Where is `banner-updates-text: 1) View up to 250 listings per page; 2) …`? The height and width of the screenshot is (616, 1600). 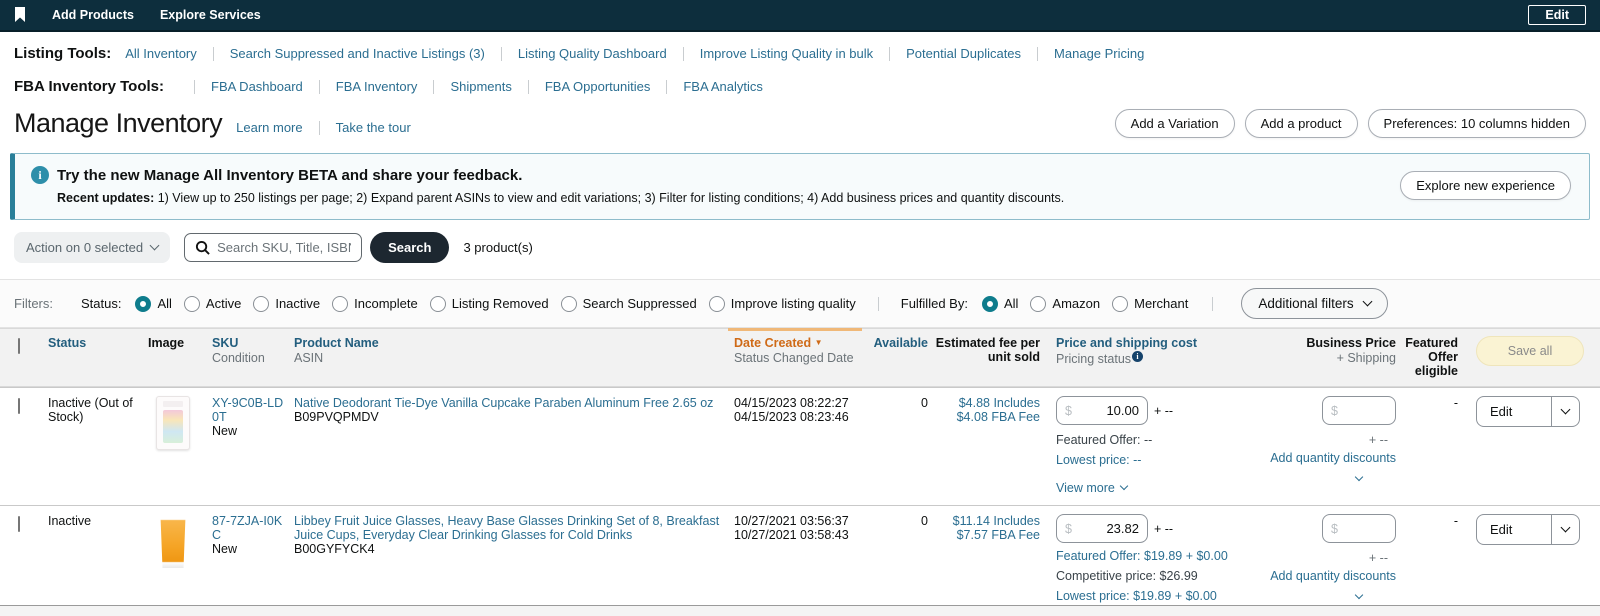
banner-updates-text: 1) View up to 250 listings per page; 2) … is located at coordinates (609, 198).